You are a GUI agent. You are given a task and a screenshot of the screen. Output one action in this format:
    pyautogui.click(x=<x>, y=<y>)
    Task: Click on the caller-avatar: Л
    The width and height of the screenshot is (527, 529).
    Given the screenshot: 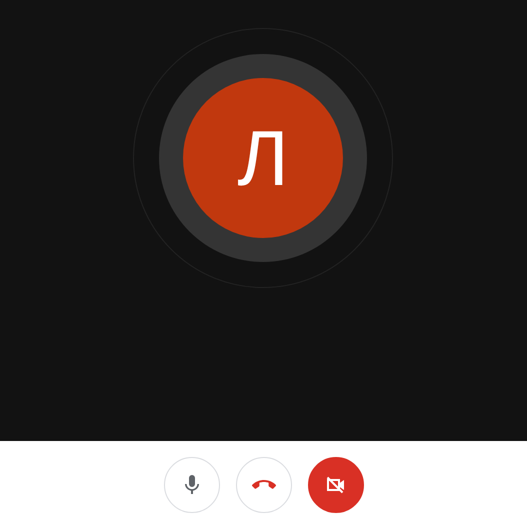 What is the action you would take?
    pyautogui.click(x=263, y=158)
    